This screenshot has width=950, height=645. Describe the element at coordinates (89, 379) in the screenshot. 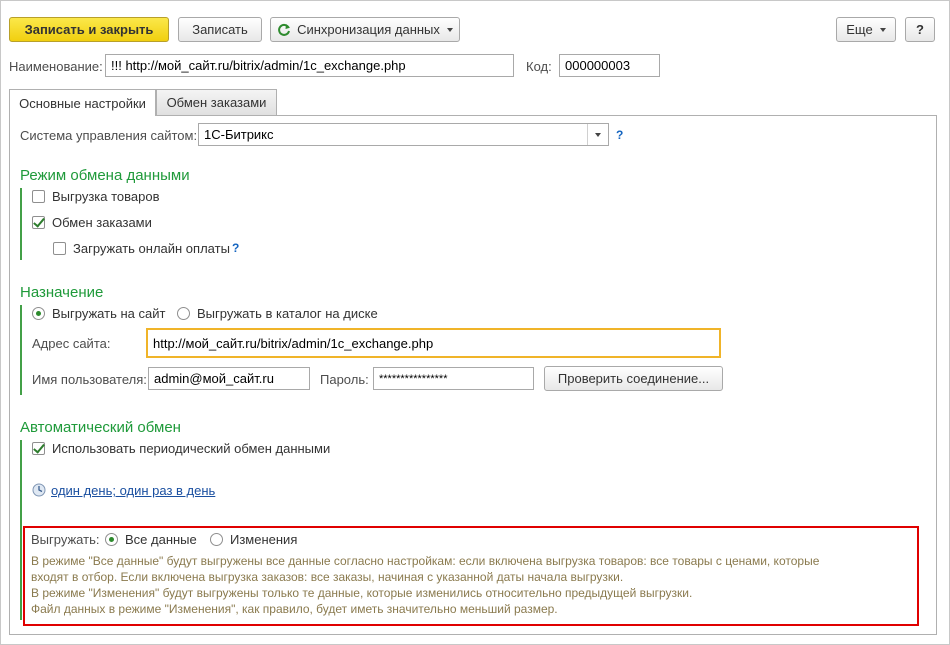

I see `username-label: Имя пользователя:` at that location.